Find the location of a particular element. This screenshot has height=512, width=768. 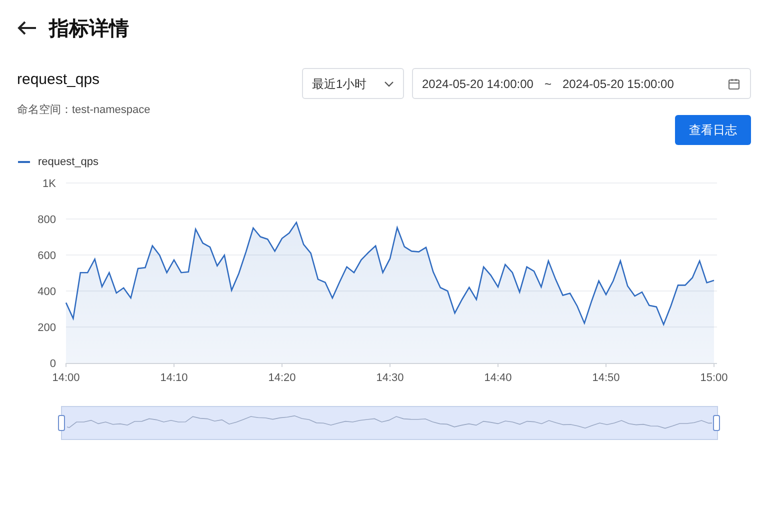

legend-label: request_qps is located at coordinates (68, 162).